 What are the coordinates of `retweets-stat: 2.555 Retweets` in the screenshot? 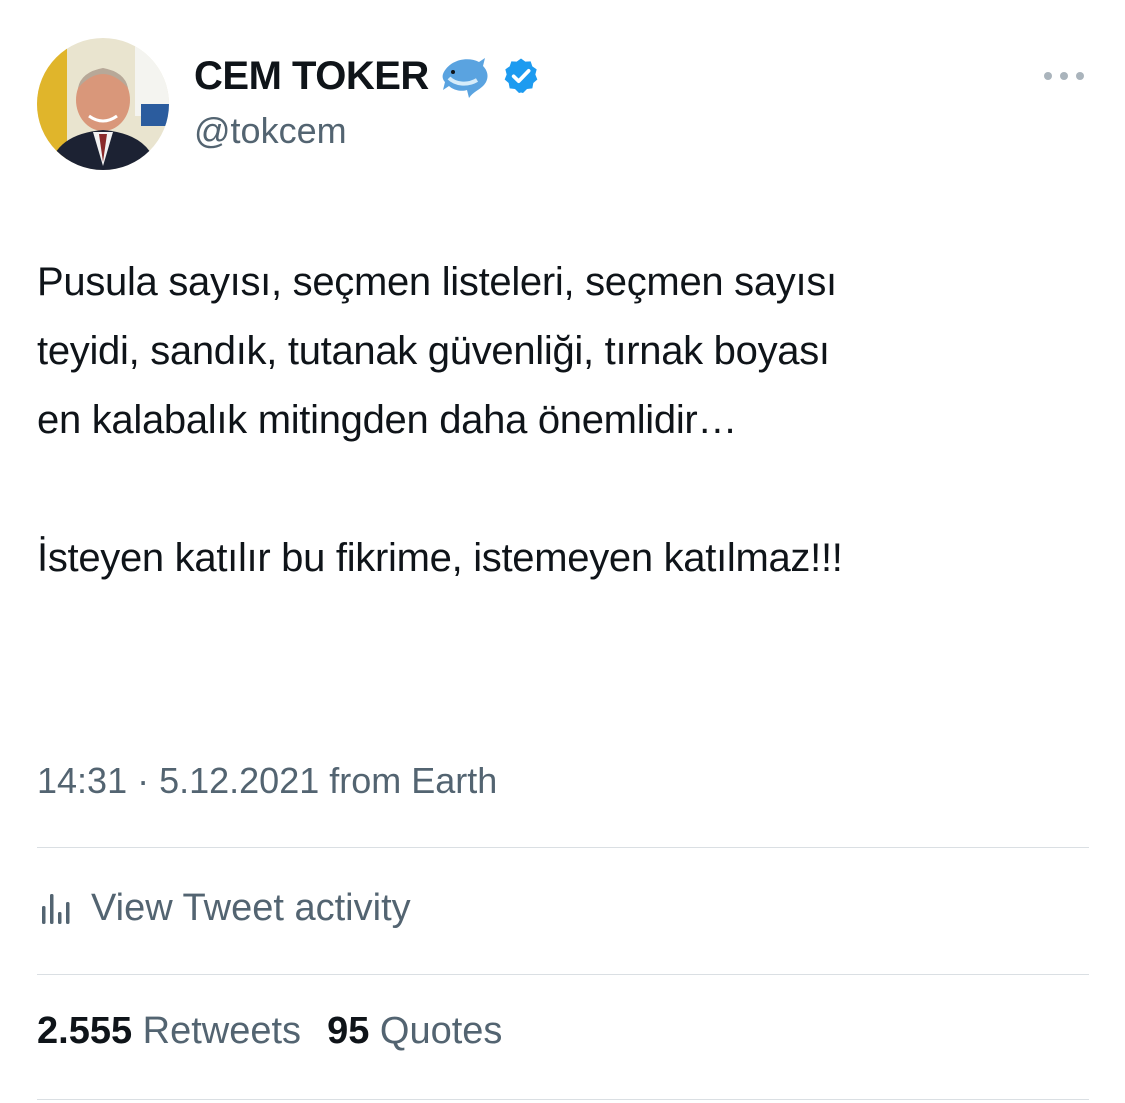 It's located at (169, 1031).